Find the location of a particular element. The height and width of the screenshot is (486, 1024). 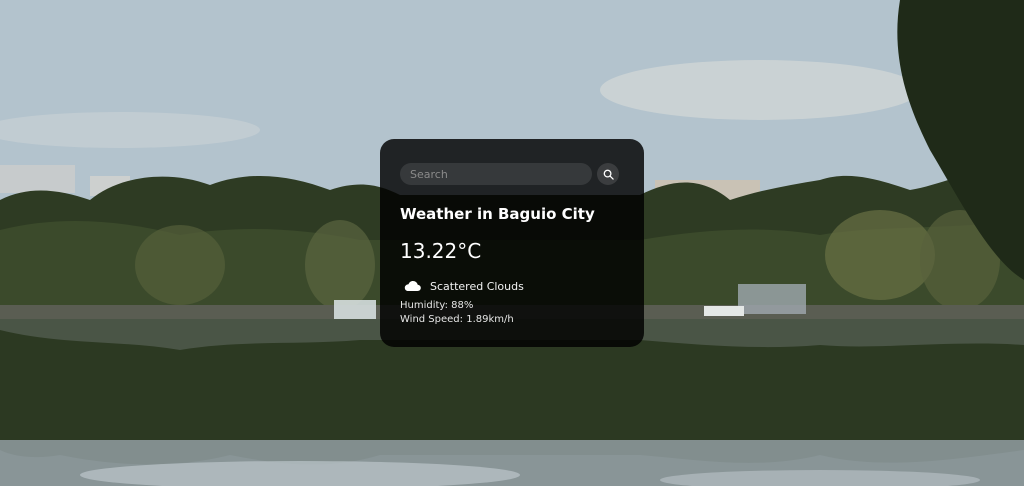

search-input is located at coordinates (496, 174).